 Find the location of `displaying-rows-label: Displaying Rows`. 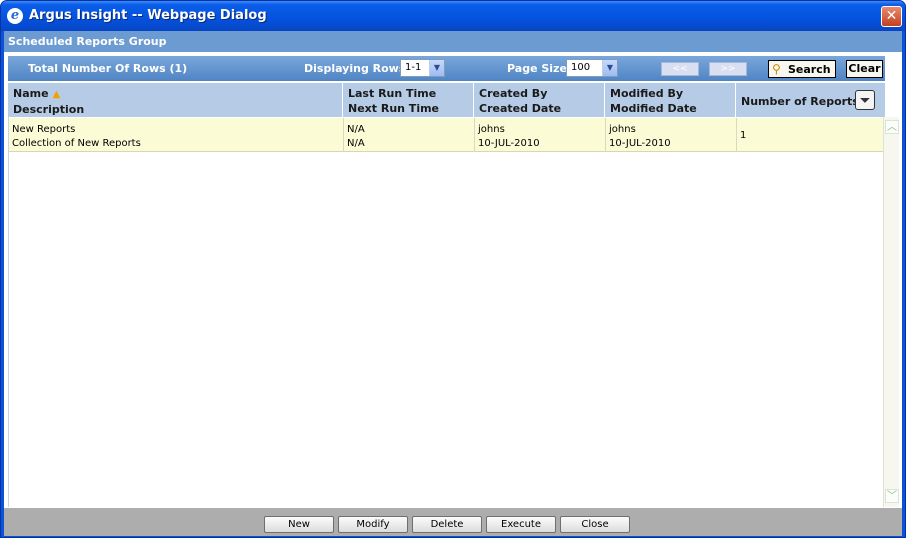

displaying-rows-label: Displaying Rows is located at coordinates (355, 68).